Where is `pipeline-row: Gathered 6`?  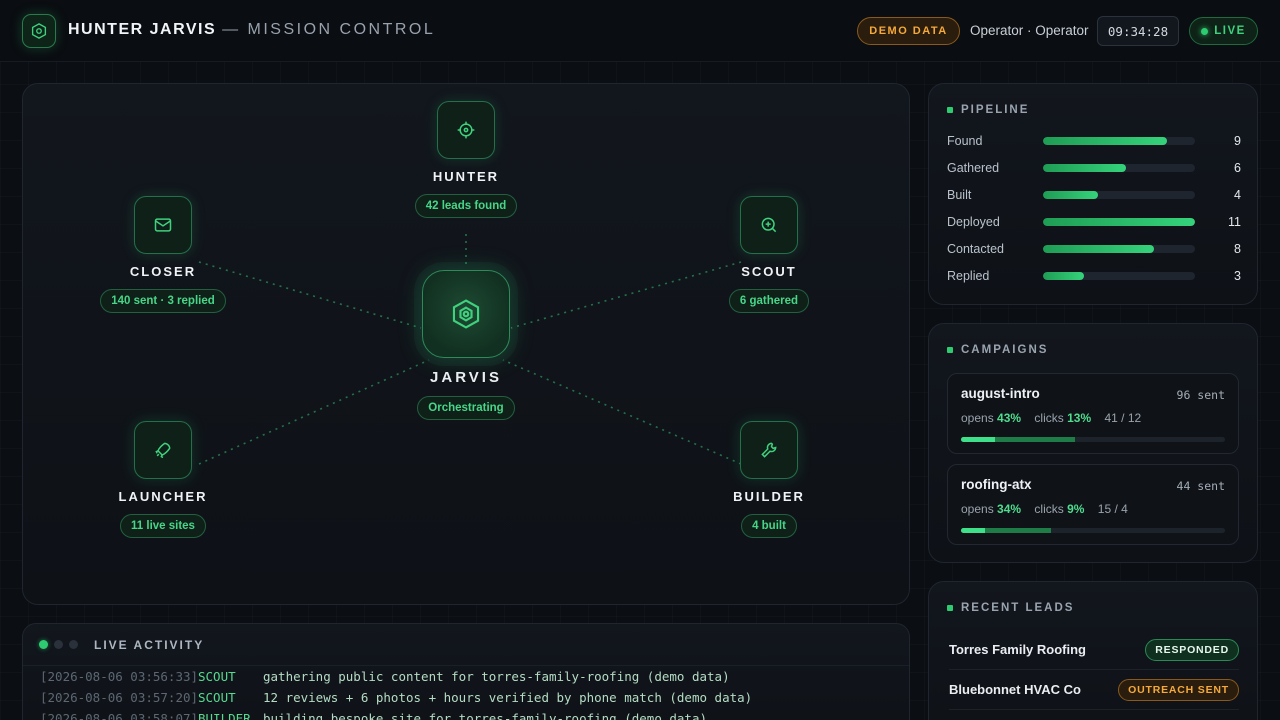 pipeline-row: Gathered 6 is located at coordinates (1094, 168).